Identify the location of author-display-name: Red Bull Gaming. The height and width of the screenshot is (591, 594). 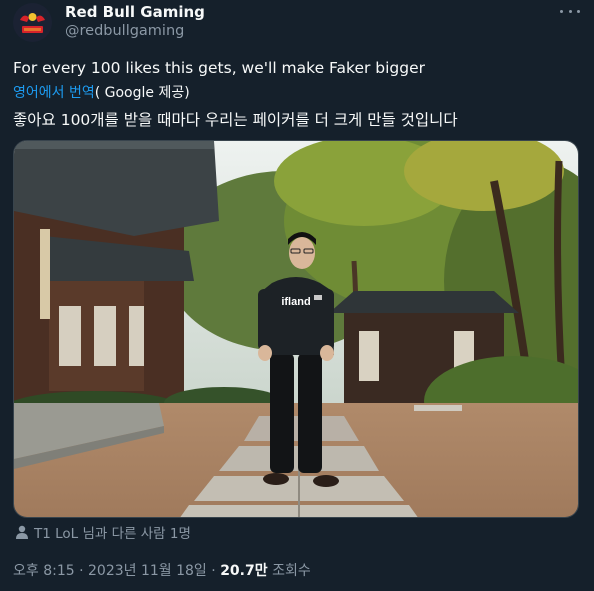
(135, 12).